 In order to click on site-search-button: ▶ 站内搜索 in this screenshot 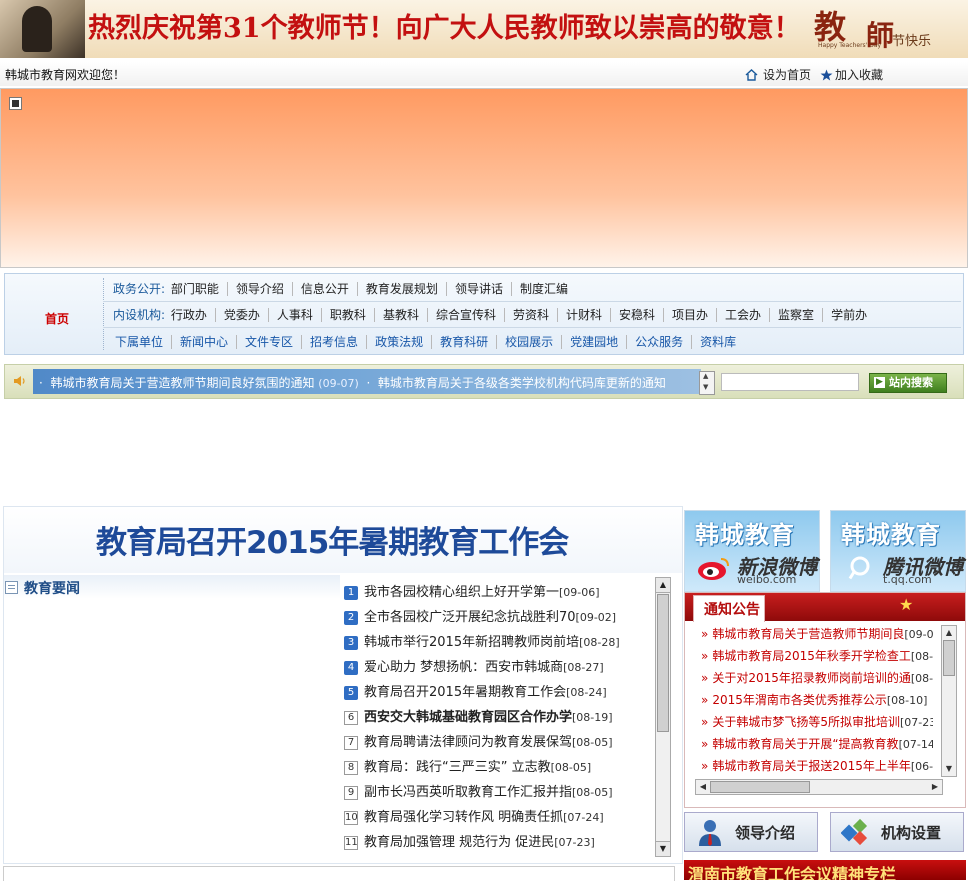, I will do `click(908, 383)`.